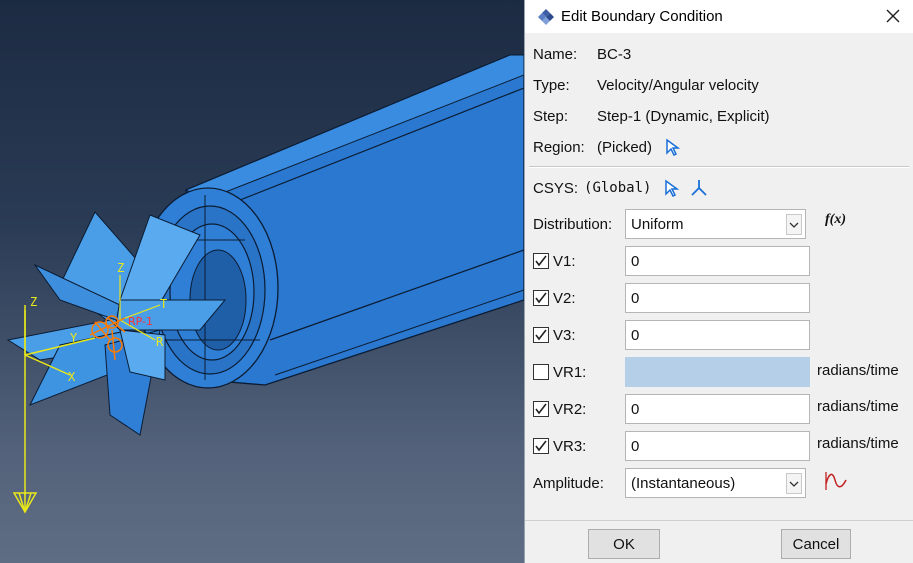 The height and width of the screenshot is (563, 913). I want to click on step-label: Step:, so click(551, 116).